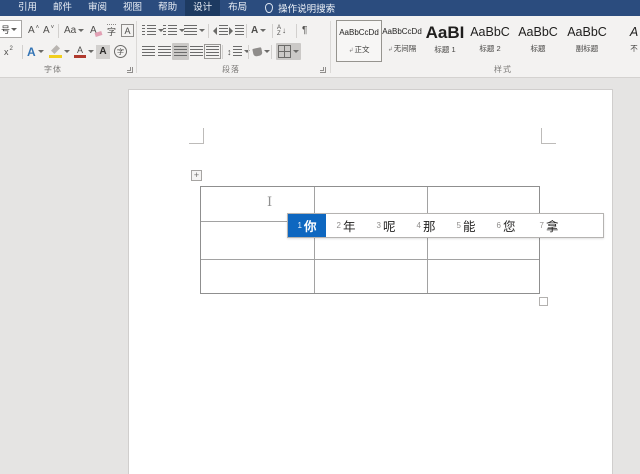 The width and height of the screenshot is (640, 474). What do you see at coordinates (257, 51) in the screenshot?
I see `paint-bucket-icon` at bounding box center [257, 51].